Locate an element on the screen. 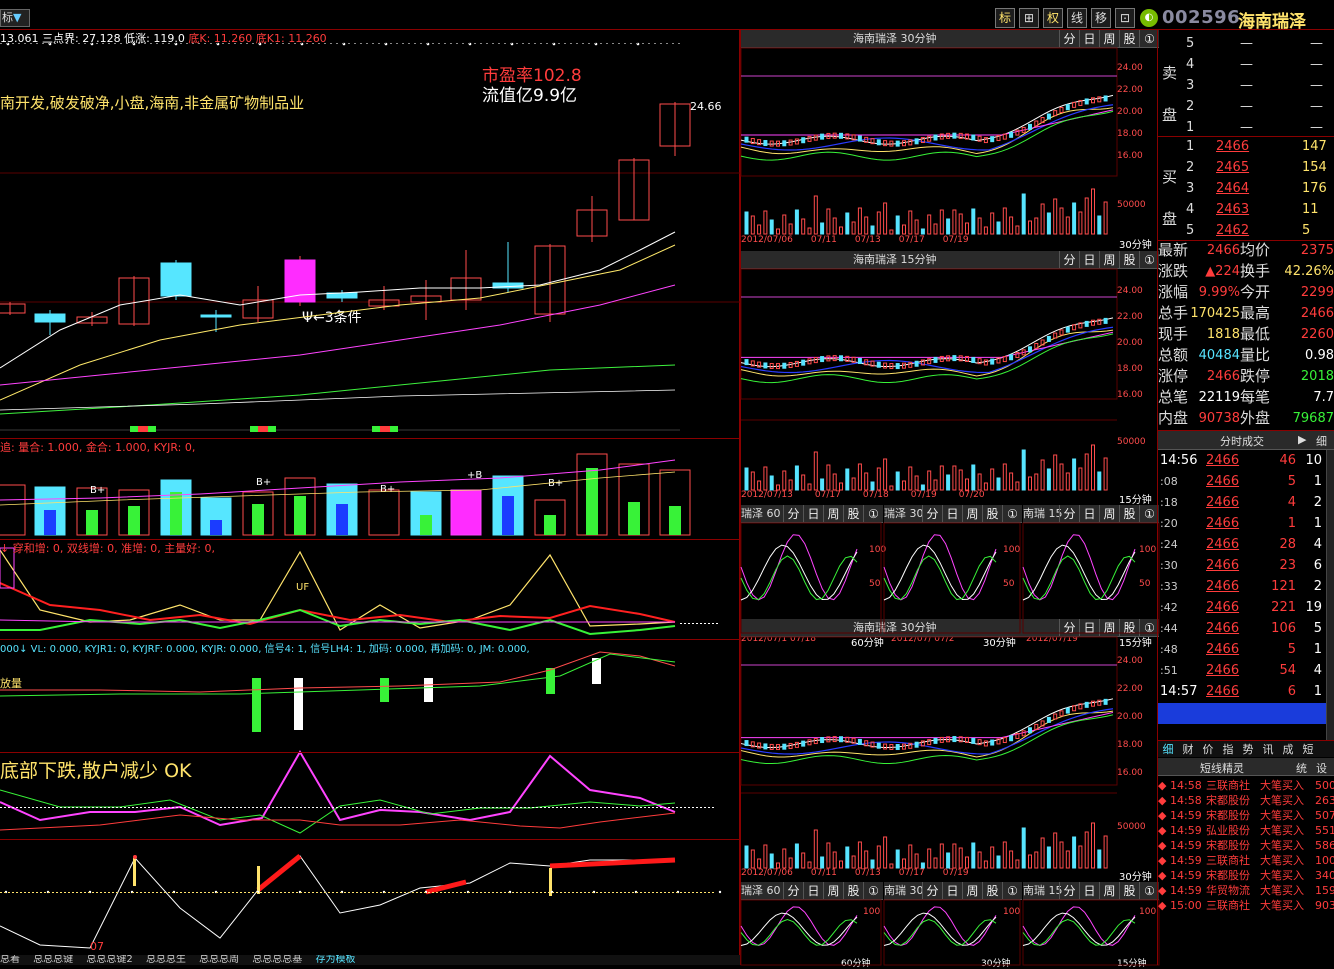 This screenshot has height=969, width=1334. sell-level-row: 3 — — is located at coordinates (1246, 85).